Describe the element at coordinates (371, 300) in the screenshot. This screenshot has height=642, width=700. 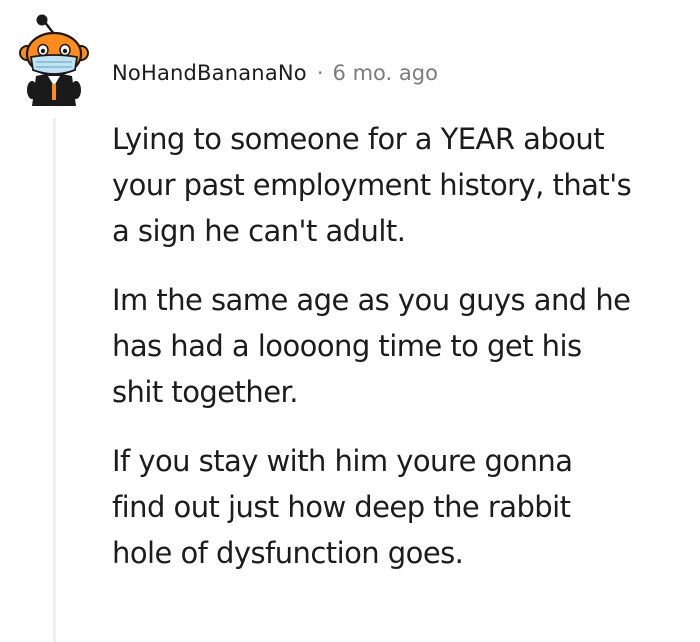
I see `comment-line: Im the same age as you guys and he` at that location.